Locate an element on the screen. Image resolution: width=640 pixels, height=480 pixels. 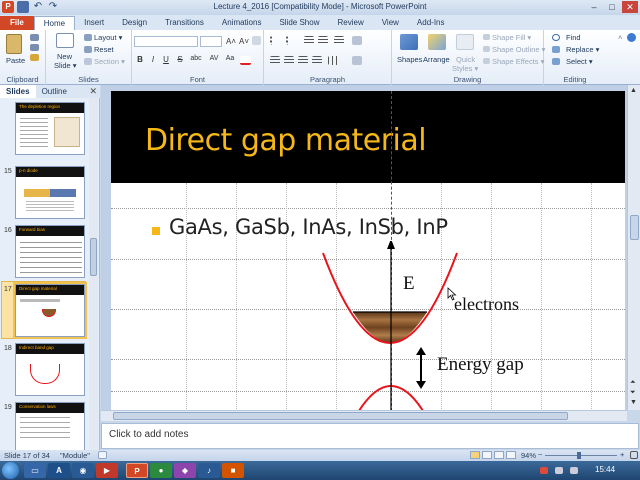
browser-taskbar-icon: ◉ is located at coordinates (83, 470).